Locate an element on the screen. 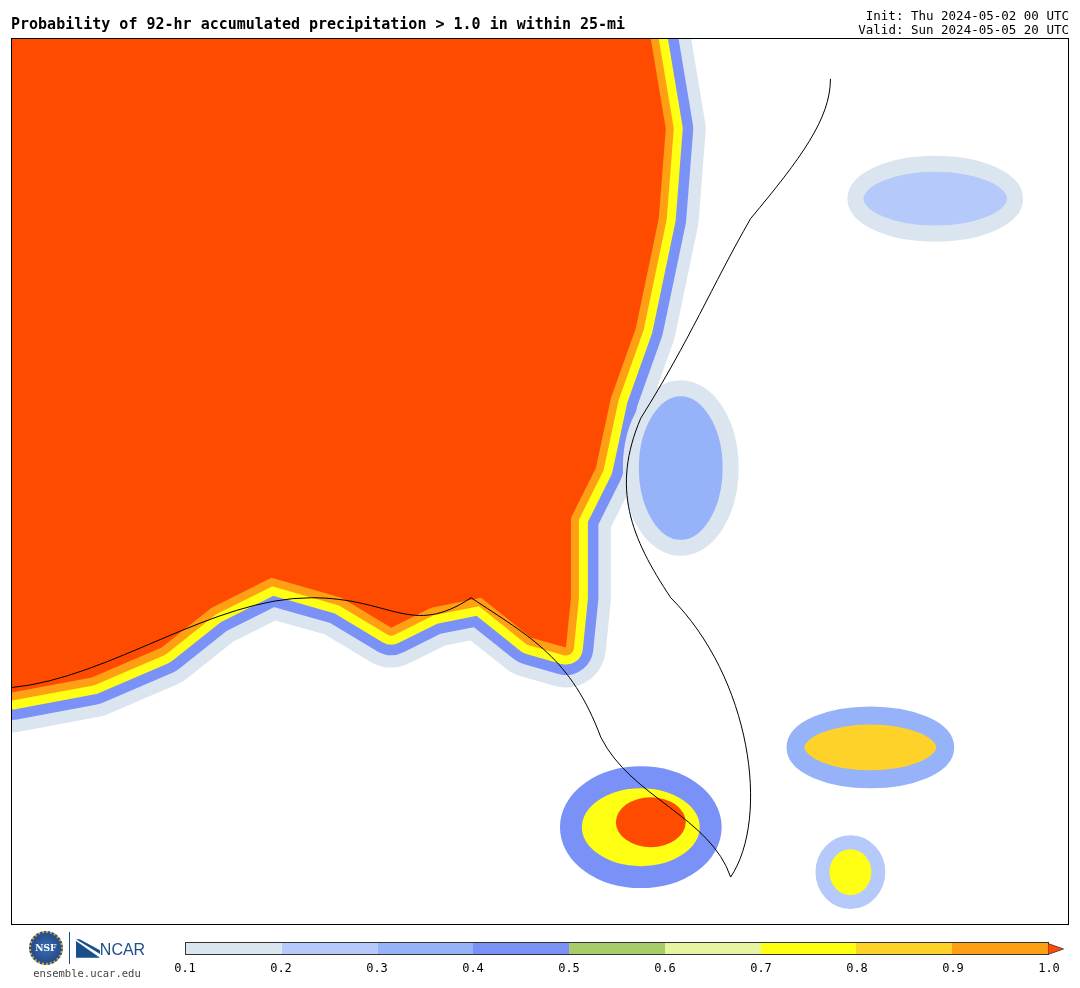  tick-label: 0.4 is located at coordinates (473, 968).